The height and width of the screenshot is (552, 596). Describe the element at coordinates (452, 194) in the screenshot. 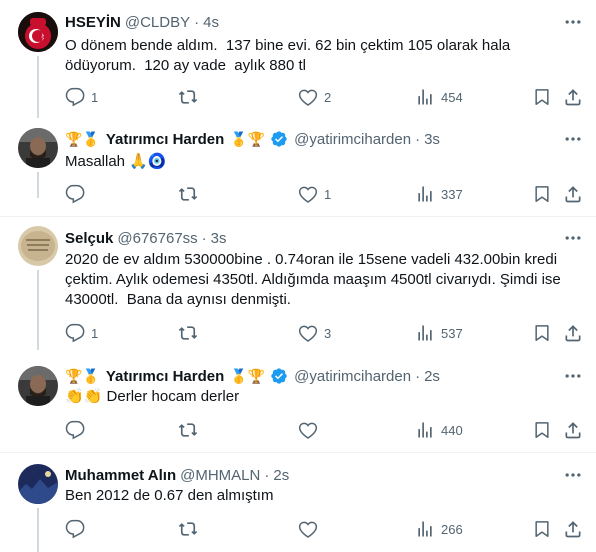

I see `views-count: 337` at that location.